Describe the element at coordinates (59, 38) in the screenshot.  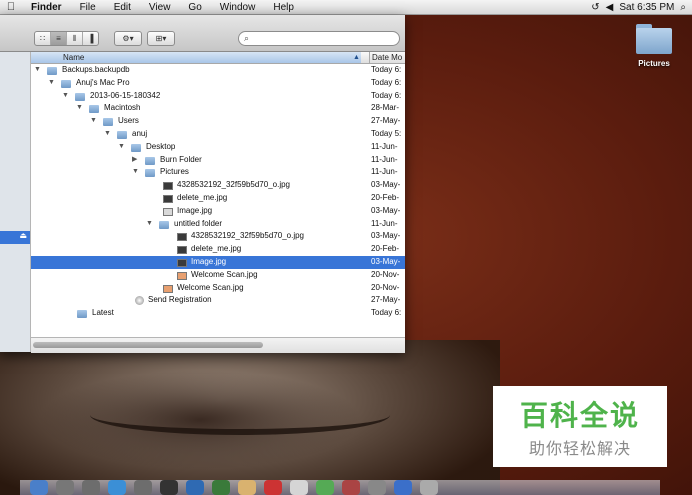
I see `list-view-button: ≡` at that location.